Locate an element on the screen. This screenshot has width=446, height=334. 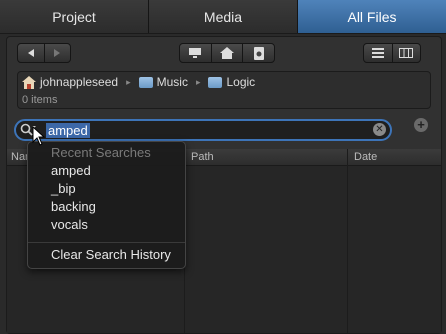
back-button is located at coordinates (31, 53).